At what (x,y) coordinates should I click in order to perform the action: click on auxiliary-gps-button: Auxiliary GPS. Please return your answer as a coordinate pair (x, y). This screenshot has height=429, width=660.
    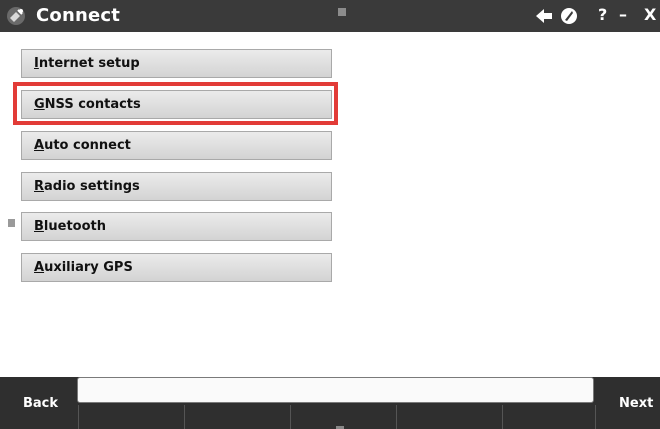
    Looking at the image, I should click on (176, 267).